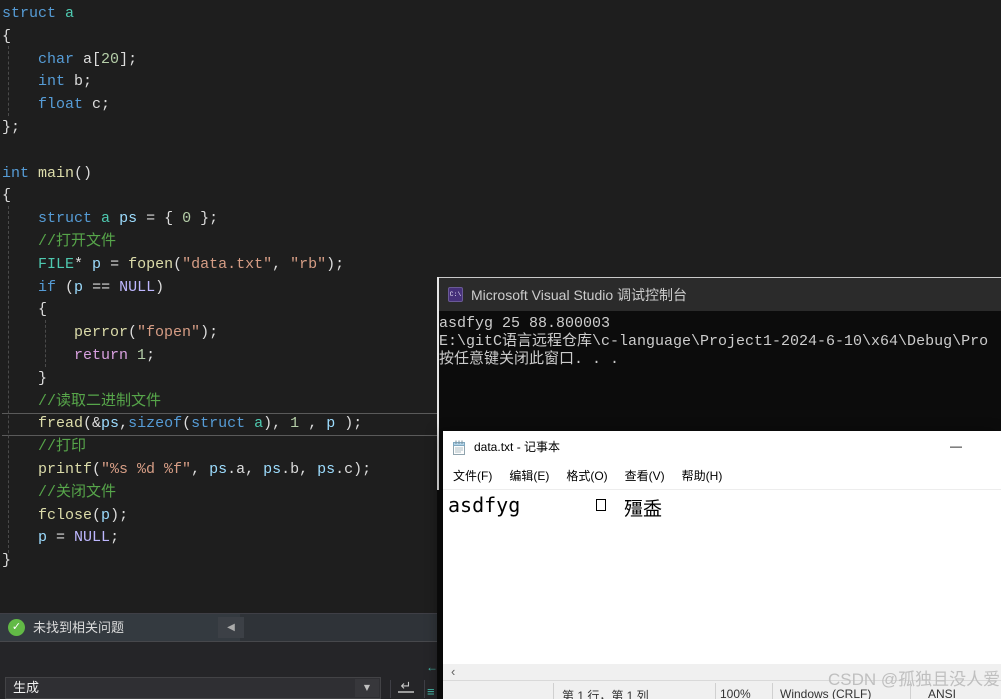  What do you see at coordinates (219, 128) in the screenshot?
I see `code-line: };` at bounding box center [219, 128].